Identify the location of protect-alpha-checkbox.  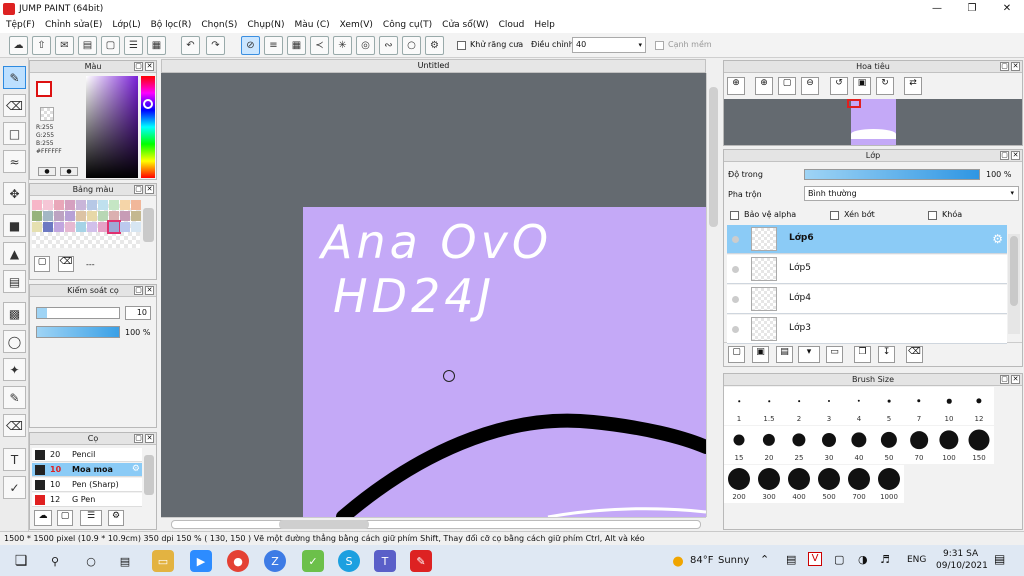
(734, 215).